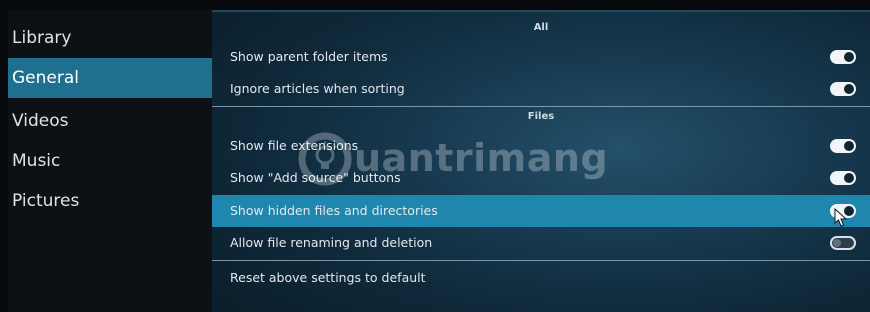  I want to click on setting-label: Ignore articles when sorting, so click(317, 88).